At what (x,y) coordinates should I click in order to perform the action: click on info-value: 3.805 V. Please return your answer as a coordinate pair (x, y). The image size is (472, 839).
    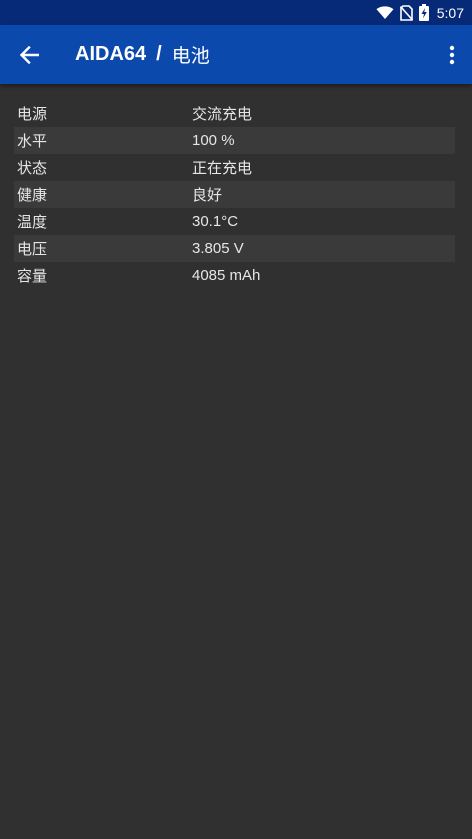
    Looking at the image, I should click on (218, 248).